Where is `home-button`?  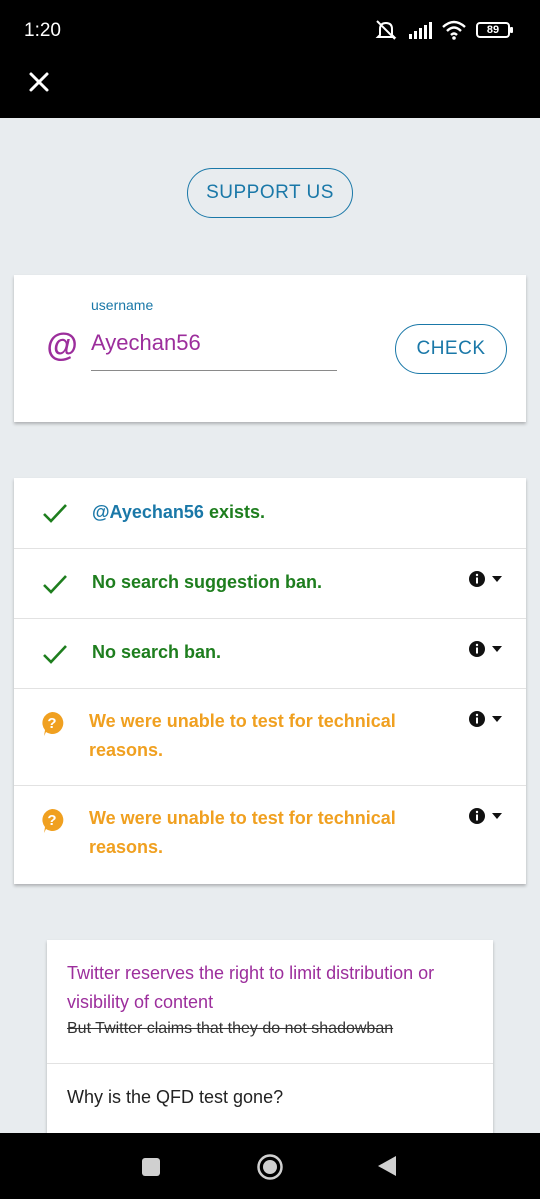
home-button is located at coordinates (270, 1169).